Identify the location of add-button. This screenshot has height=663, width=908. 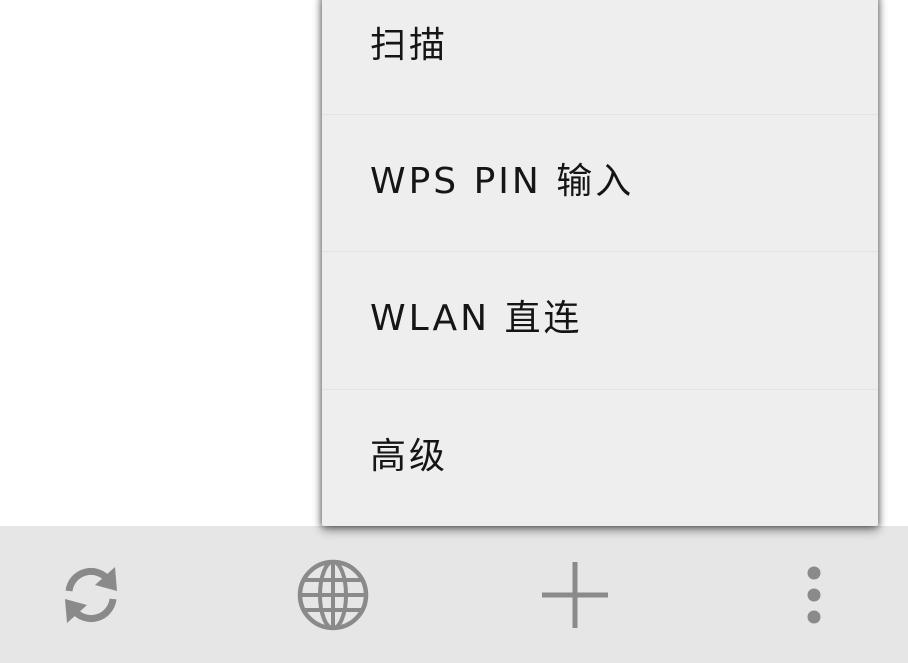
(575, 594).